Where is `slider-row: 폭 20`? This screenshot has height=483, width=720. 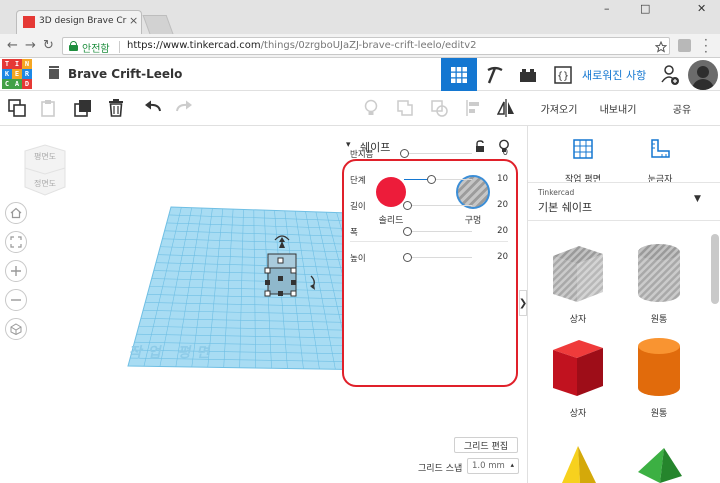 slider-row: 폭 20 is located at coordinates (429, 232).